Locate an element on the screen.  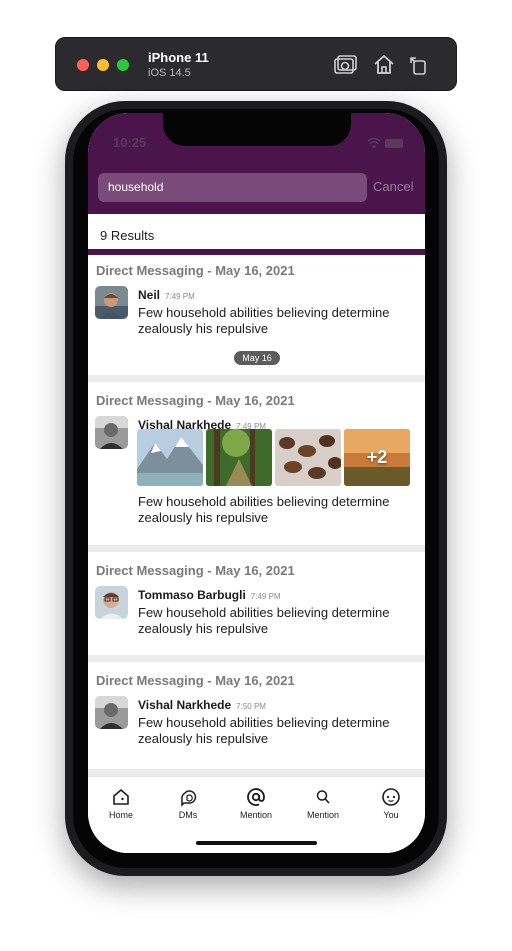
tab-you: You is located at coordinates (391, 803).